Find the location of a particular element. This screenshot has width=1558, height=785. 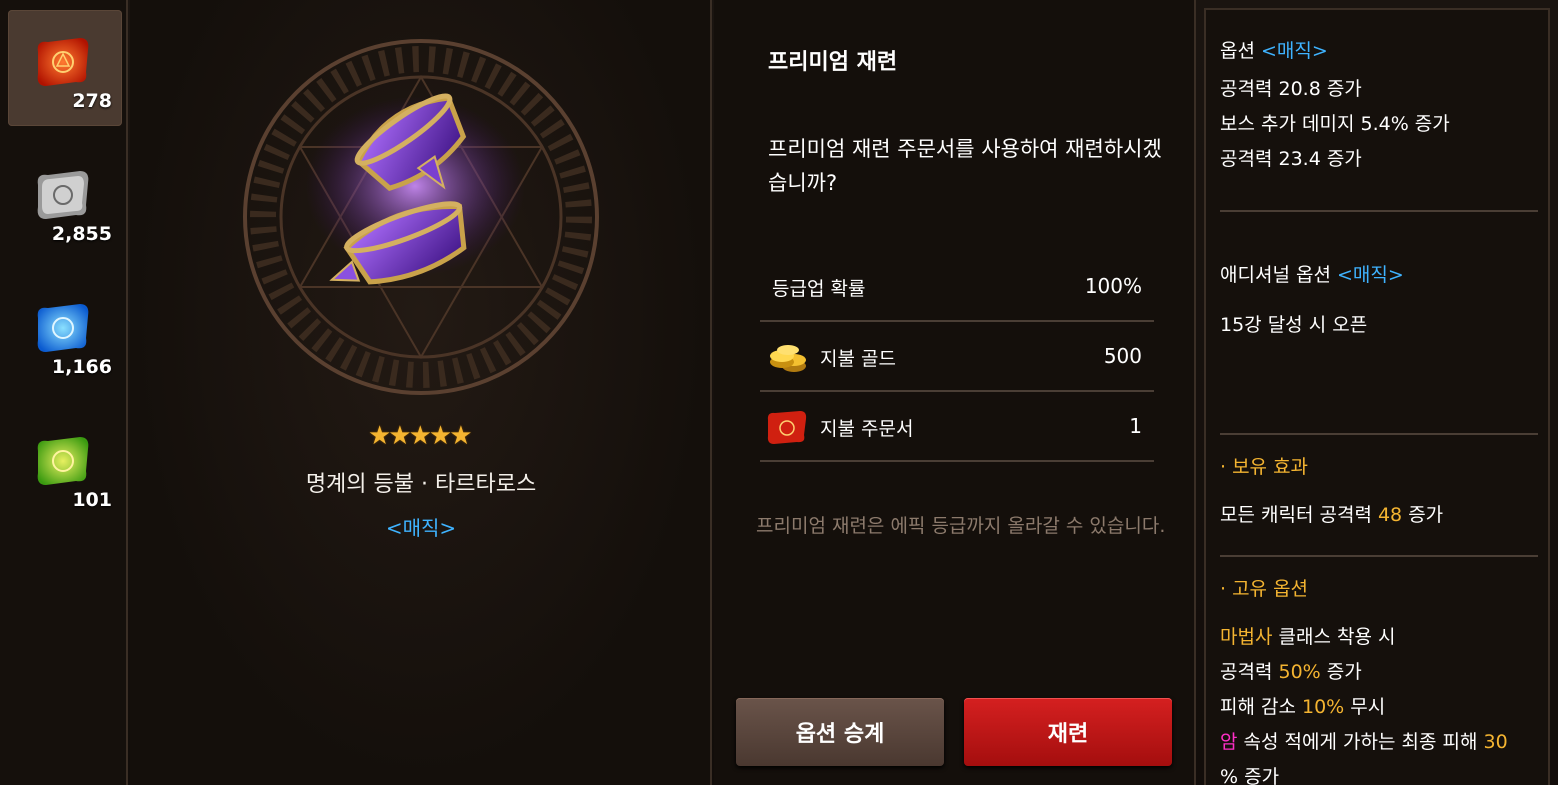

additional-heading-text: 애디셔널 옵션 is located at coordinates (1275, 275).